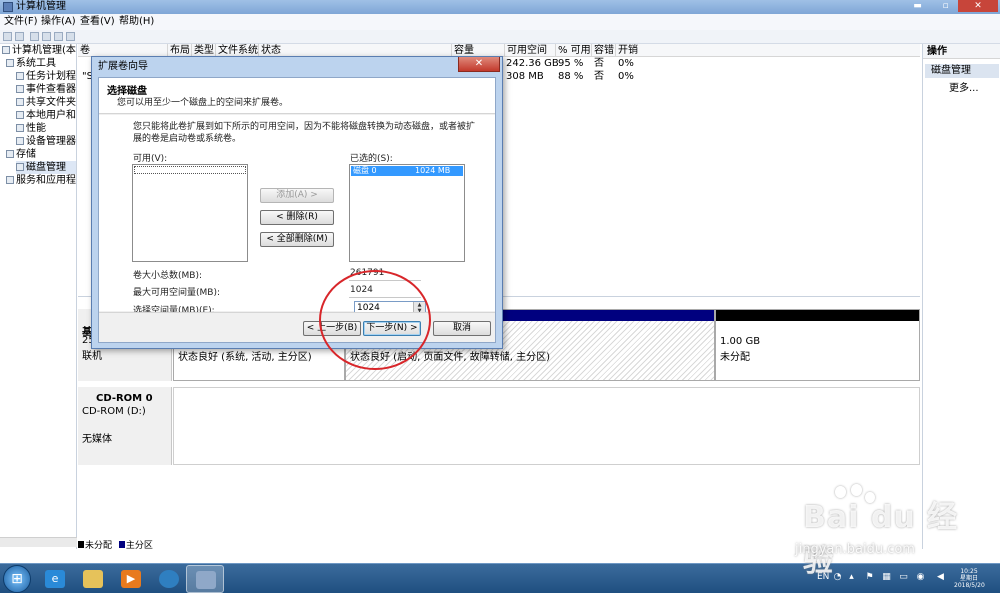 This screenshot has width=1000, height=593. Describe the element at coordinates (46, 115) in the screenshot. I see `tree-item-local-users: 本地用户和` at that location.